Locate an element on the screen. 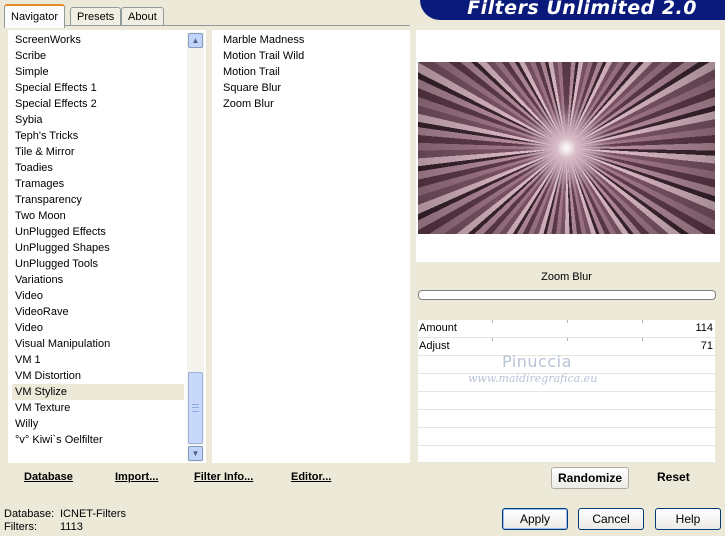 This screenshot has width=725, height=536. category-list-item: °v° Kiwi`s Oelfilter is located at coordinates (98, 440).